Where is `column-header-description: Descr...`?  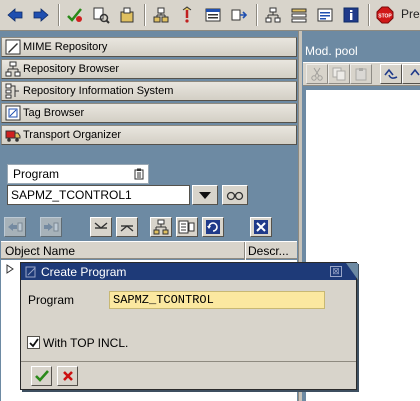 column-header-description: Descr... is located at coordinates (268, 251).